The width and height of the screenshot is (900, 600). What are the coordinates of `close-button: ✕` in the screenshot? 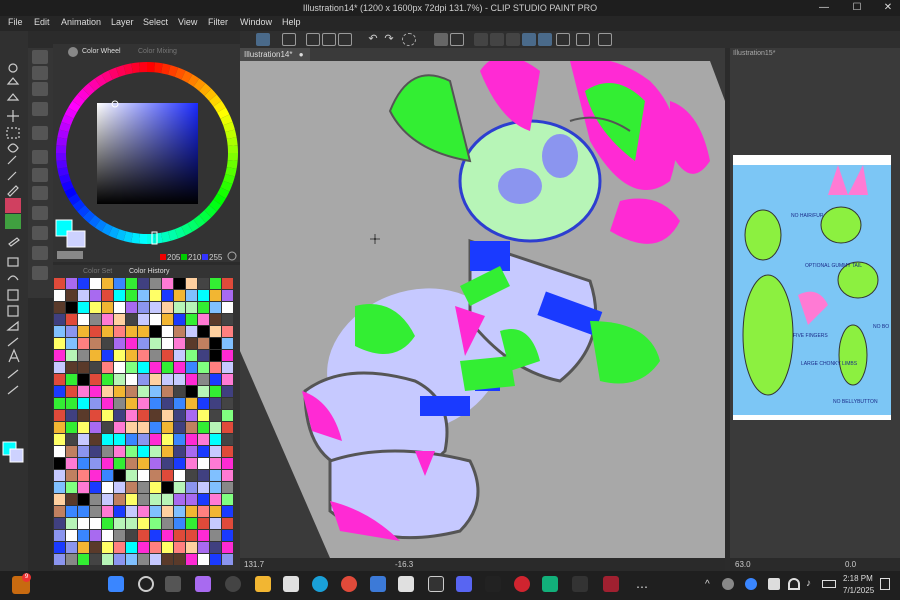 It's located at (888, 8).